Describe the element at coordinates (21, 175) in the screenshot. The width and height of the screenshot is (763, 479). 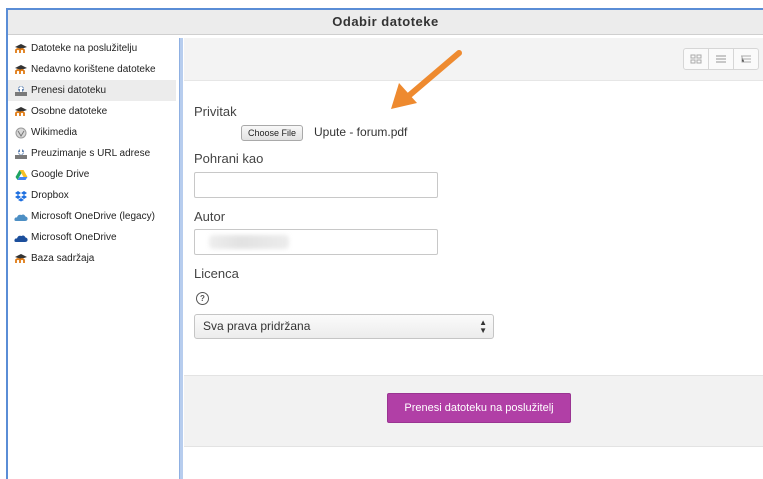
I see `google-drive-icon` at that location.